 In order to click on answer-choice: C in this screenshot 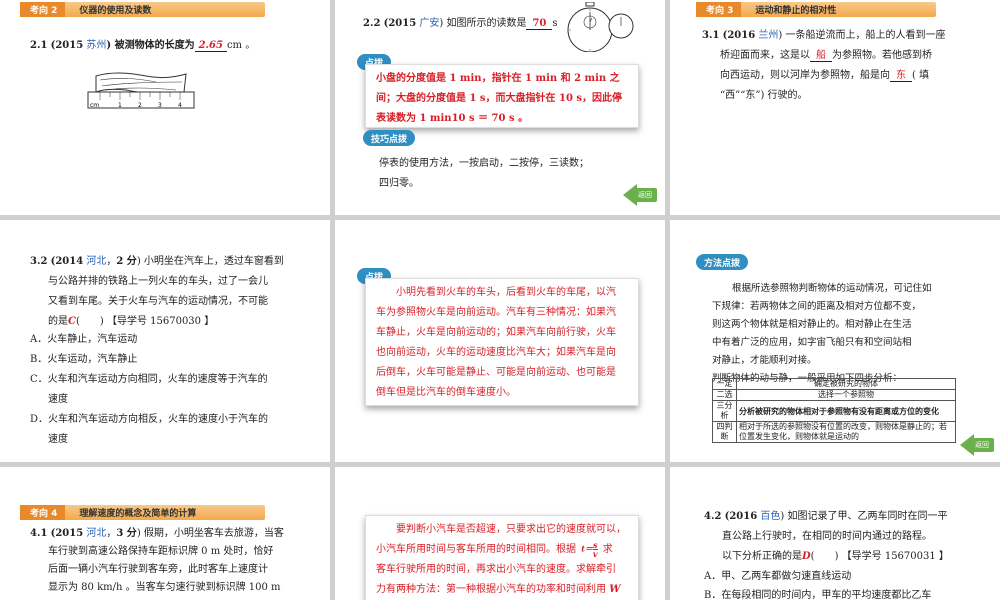, I will do `click(72, 321)`.